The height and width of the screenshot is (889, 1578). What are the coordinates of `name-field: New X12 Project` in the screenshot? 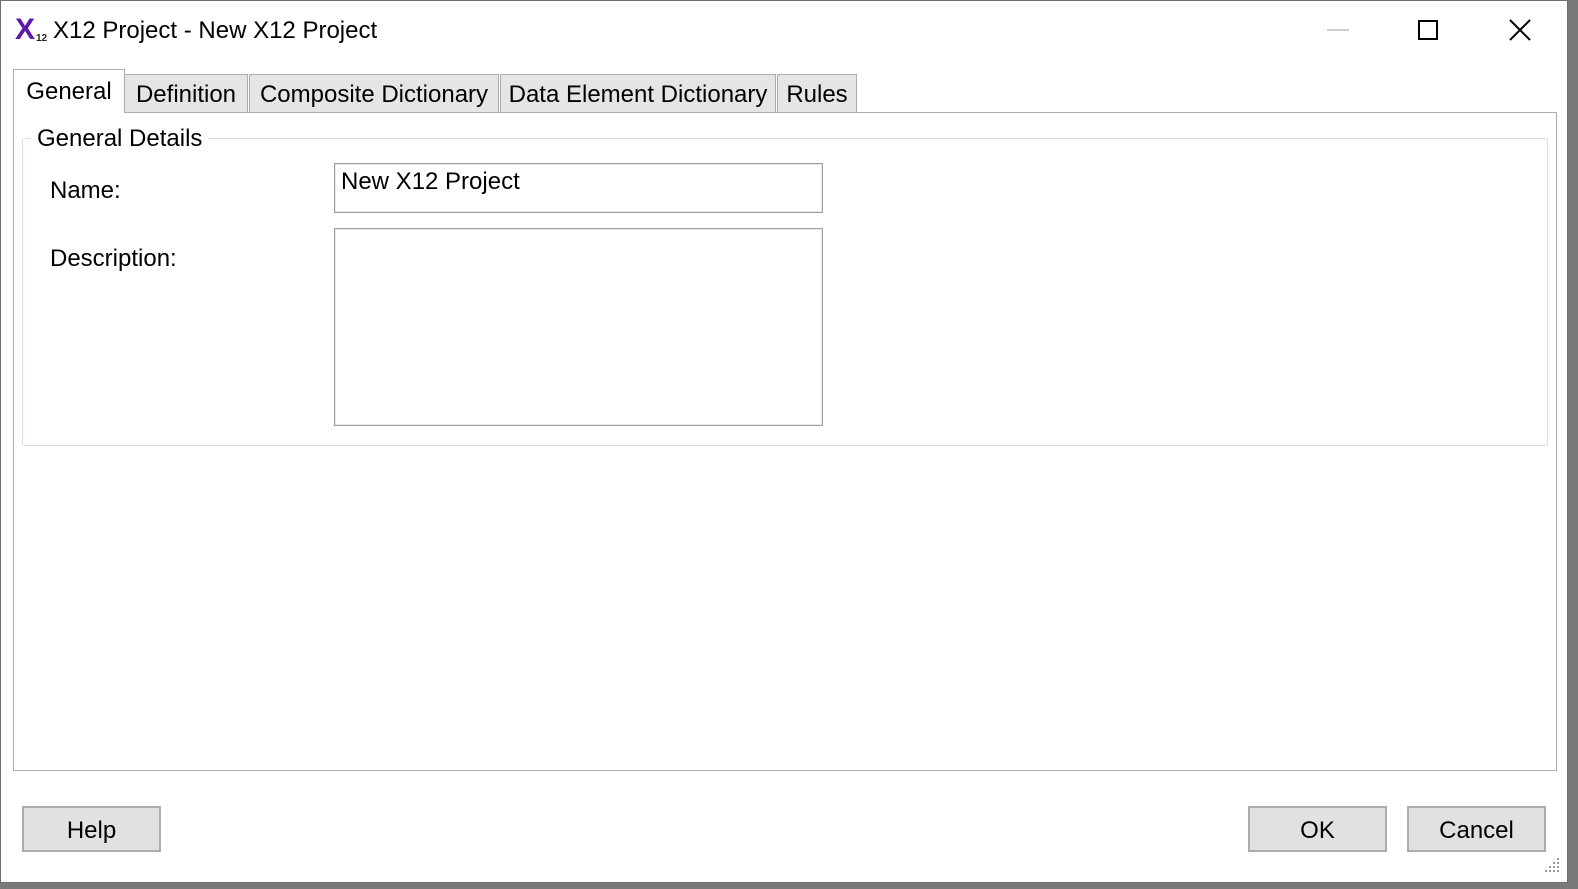 It's located at (578, 188).